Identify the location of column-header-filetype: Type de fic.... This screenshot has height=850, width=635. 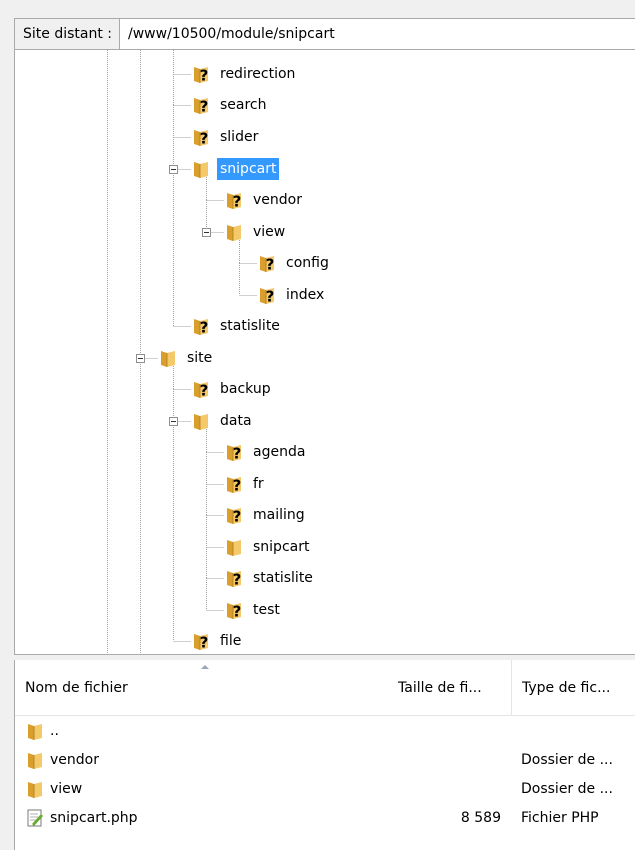
(573, 688).